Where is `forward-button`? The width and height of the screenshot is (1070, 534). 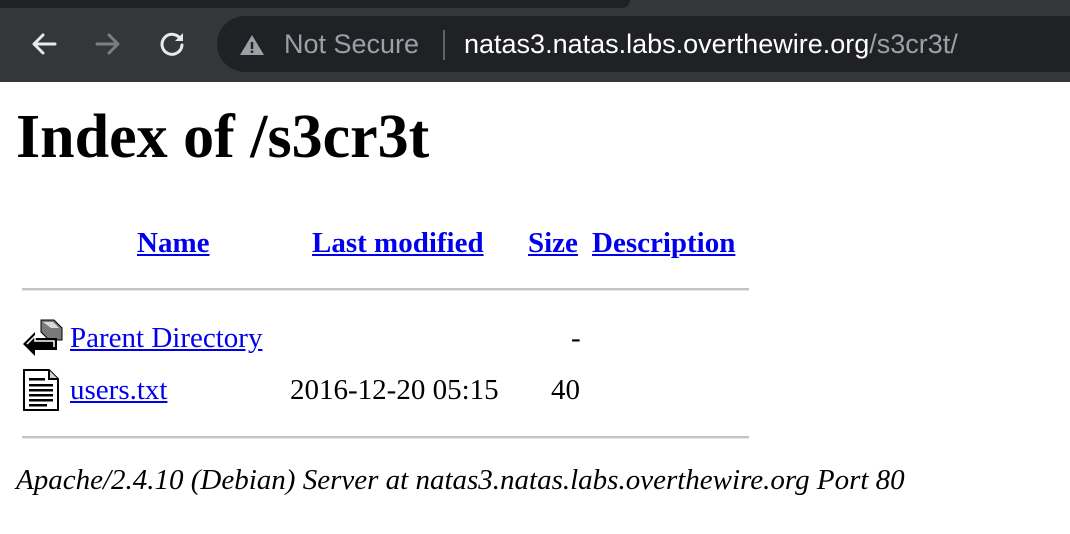
forward-button is located at coordinates (108, 44).